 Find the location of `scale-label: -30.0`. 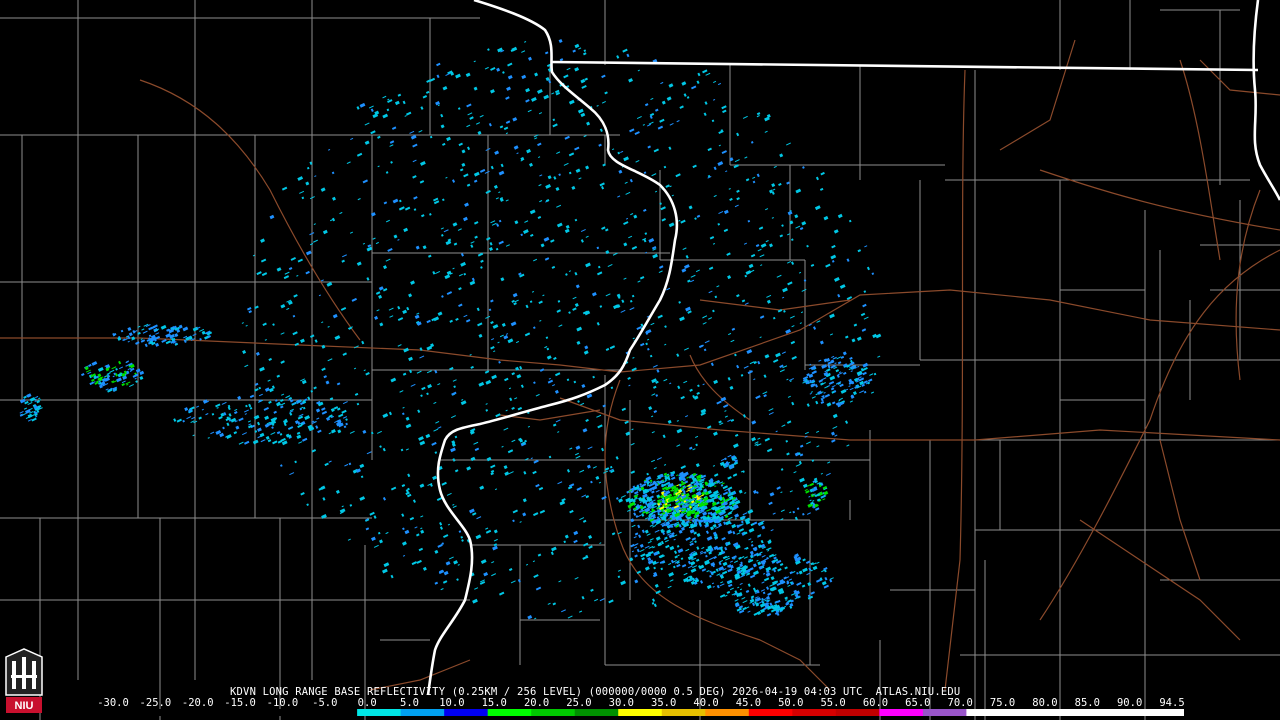

scale-label: -30.0 is located at coordinates (113, 703).